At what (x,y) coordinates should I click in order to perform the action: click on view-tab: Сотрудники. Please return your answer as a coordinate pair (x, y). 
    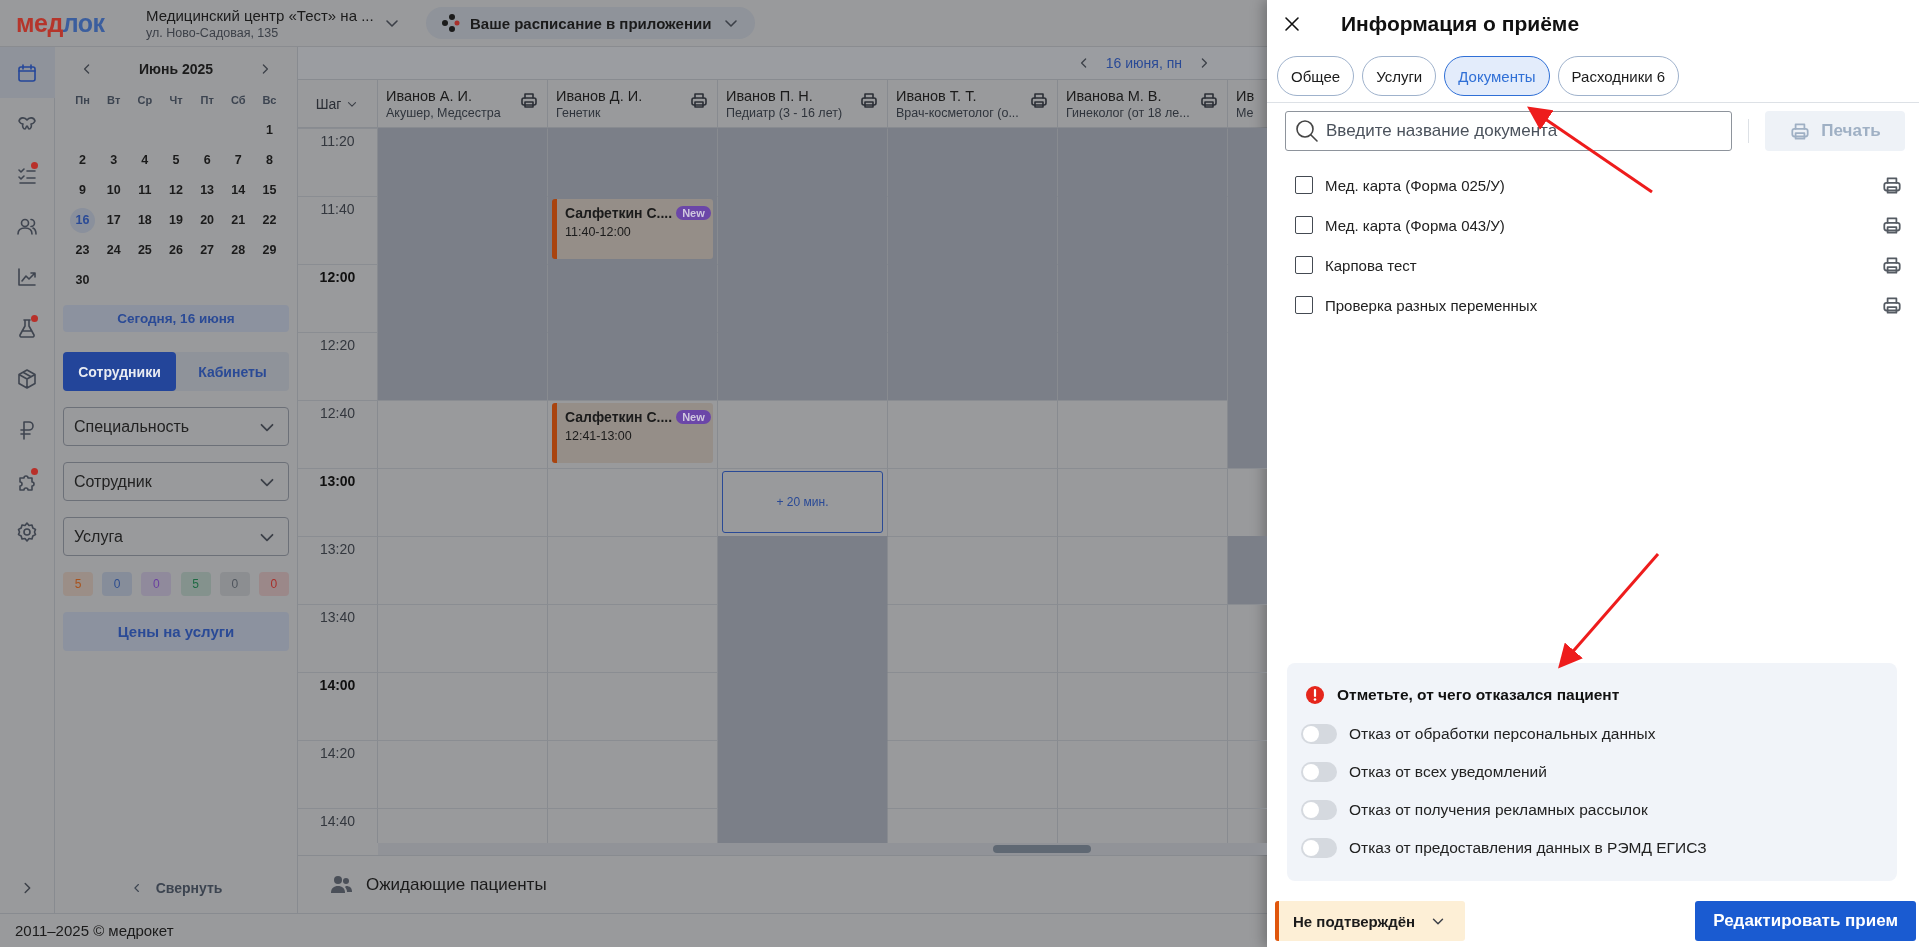
    Looking at the image, I should click on (119, 371).